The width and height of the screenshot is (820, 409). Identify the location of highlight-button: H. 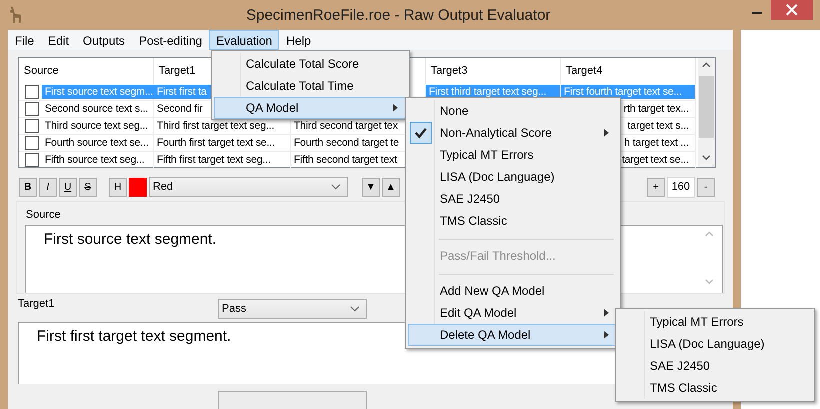
(118, 187).